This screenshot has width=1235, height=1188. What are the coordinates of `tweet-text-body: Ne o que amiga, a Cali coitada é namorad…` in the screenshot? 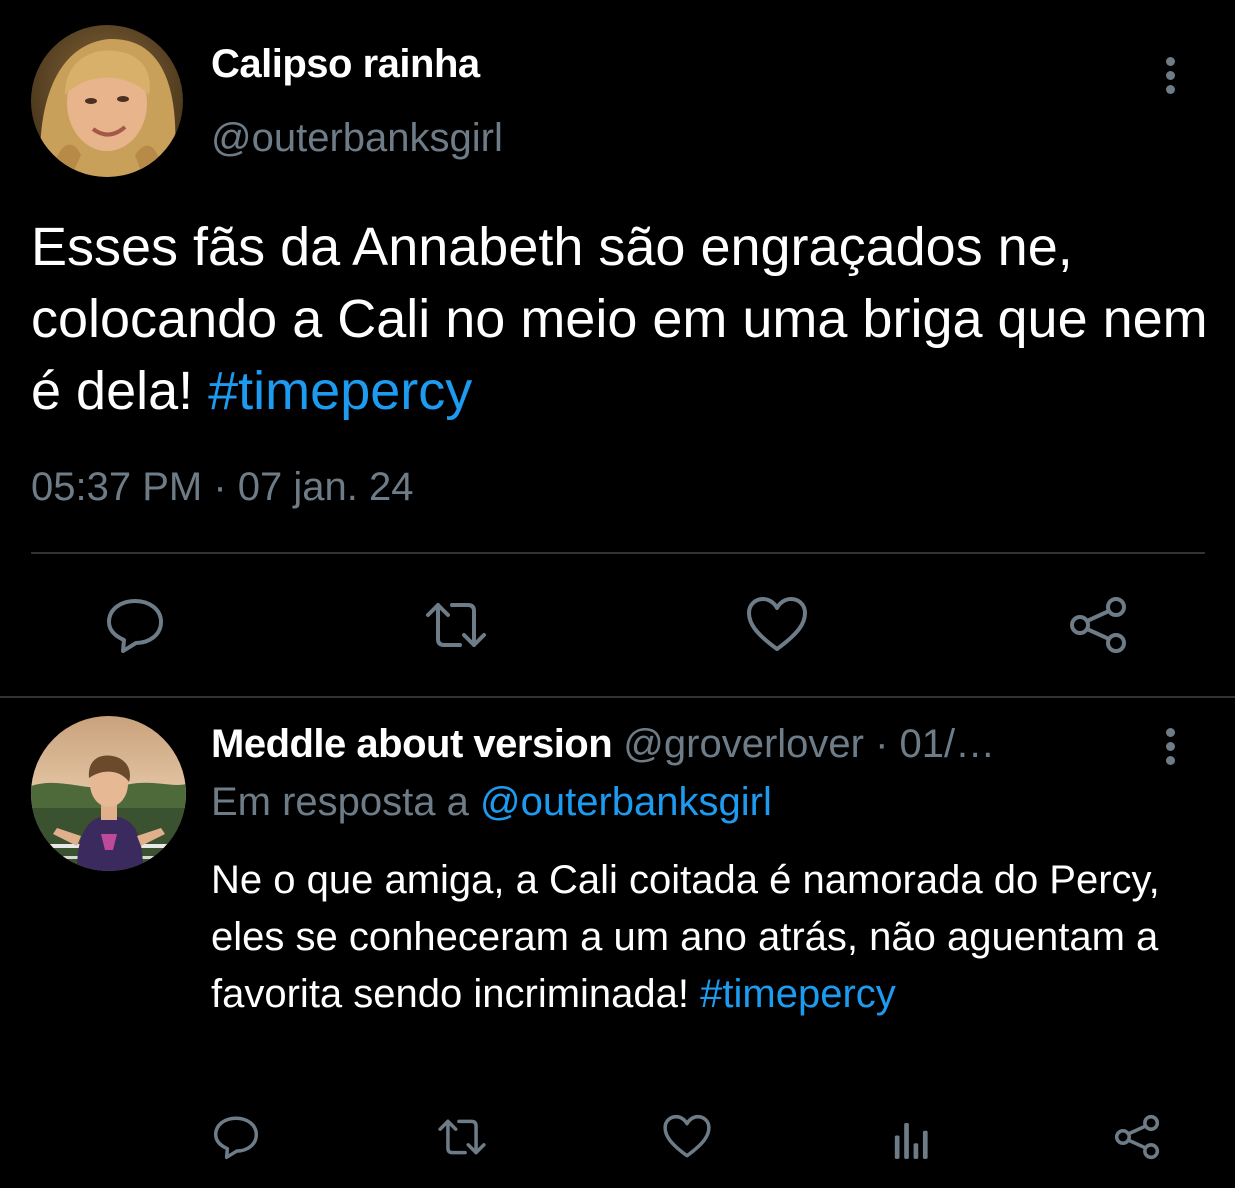 It's located at (685, 937).